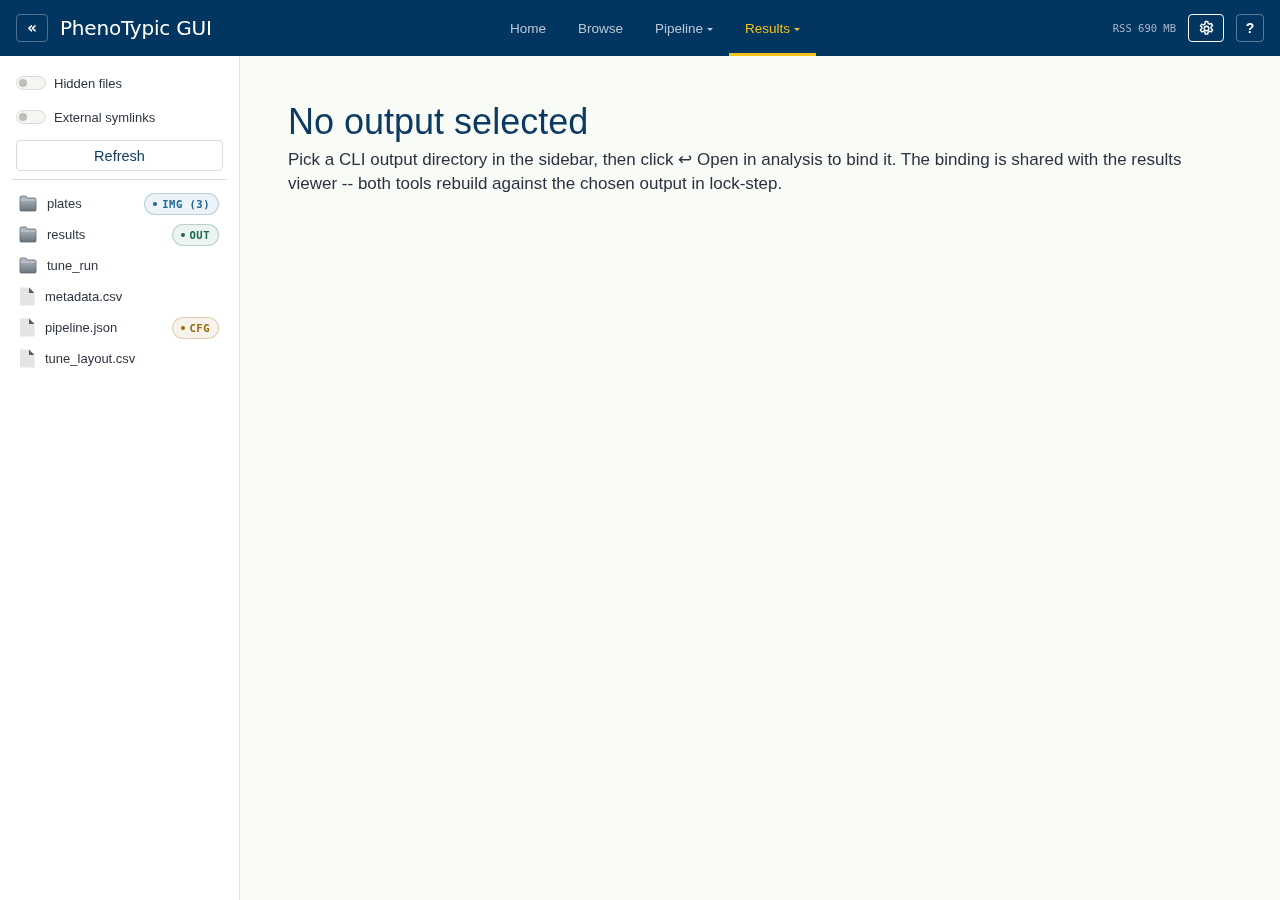 The width and height of the screenshot is (1280, 900). Describe the element at coordinates (119, 155) in the screenshot. I see `refresh-button: Refresh` at that location.